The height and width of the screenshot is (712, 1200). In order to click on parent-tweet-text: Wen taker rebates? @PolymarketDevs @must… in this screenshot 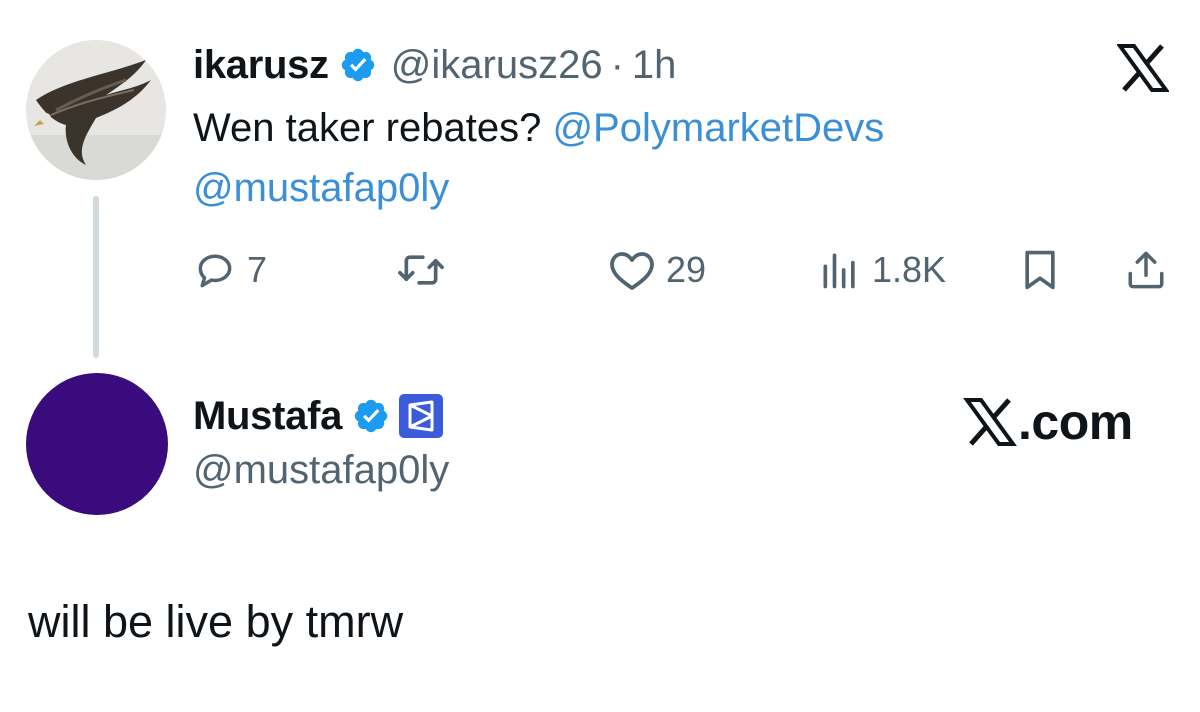, I will do `click(643, 158)`.